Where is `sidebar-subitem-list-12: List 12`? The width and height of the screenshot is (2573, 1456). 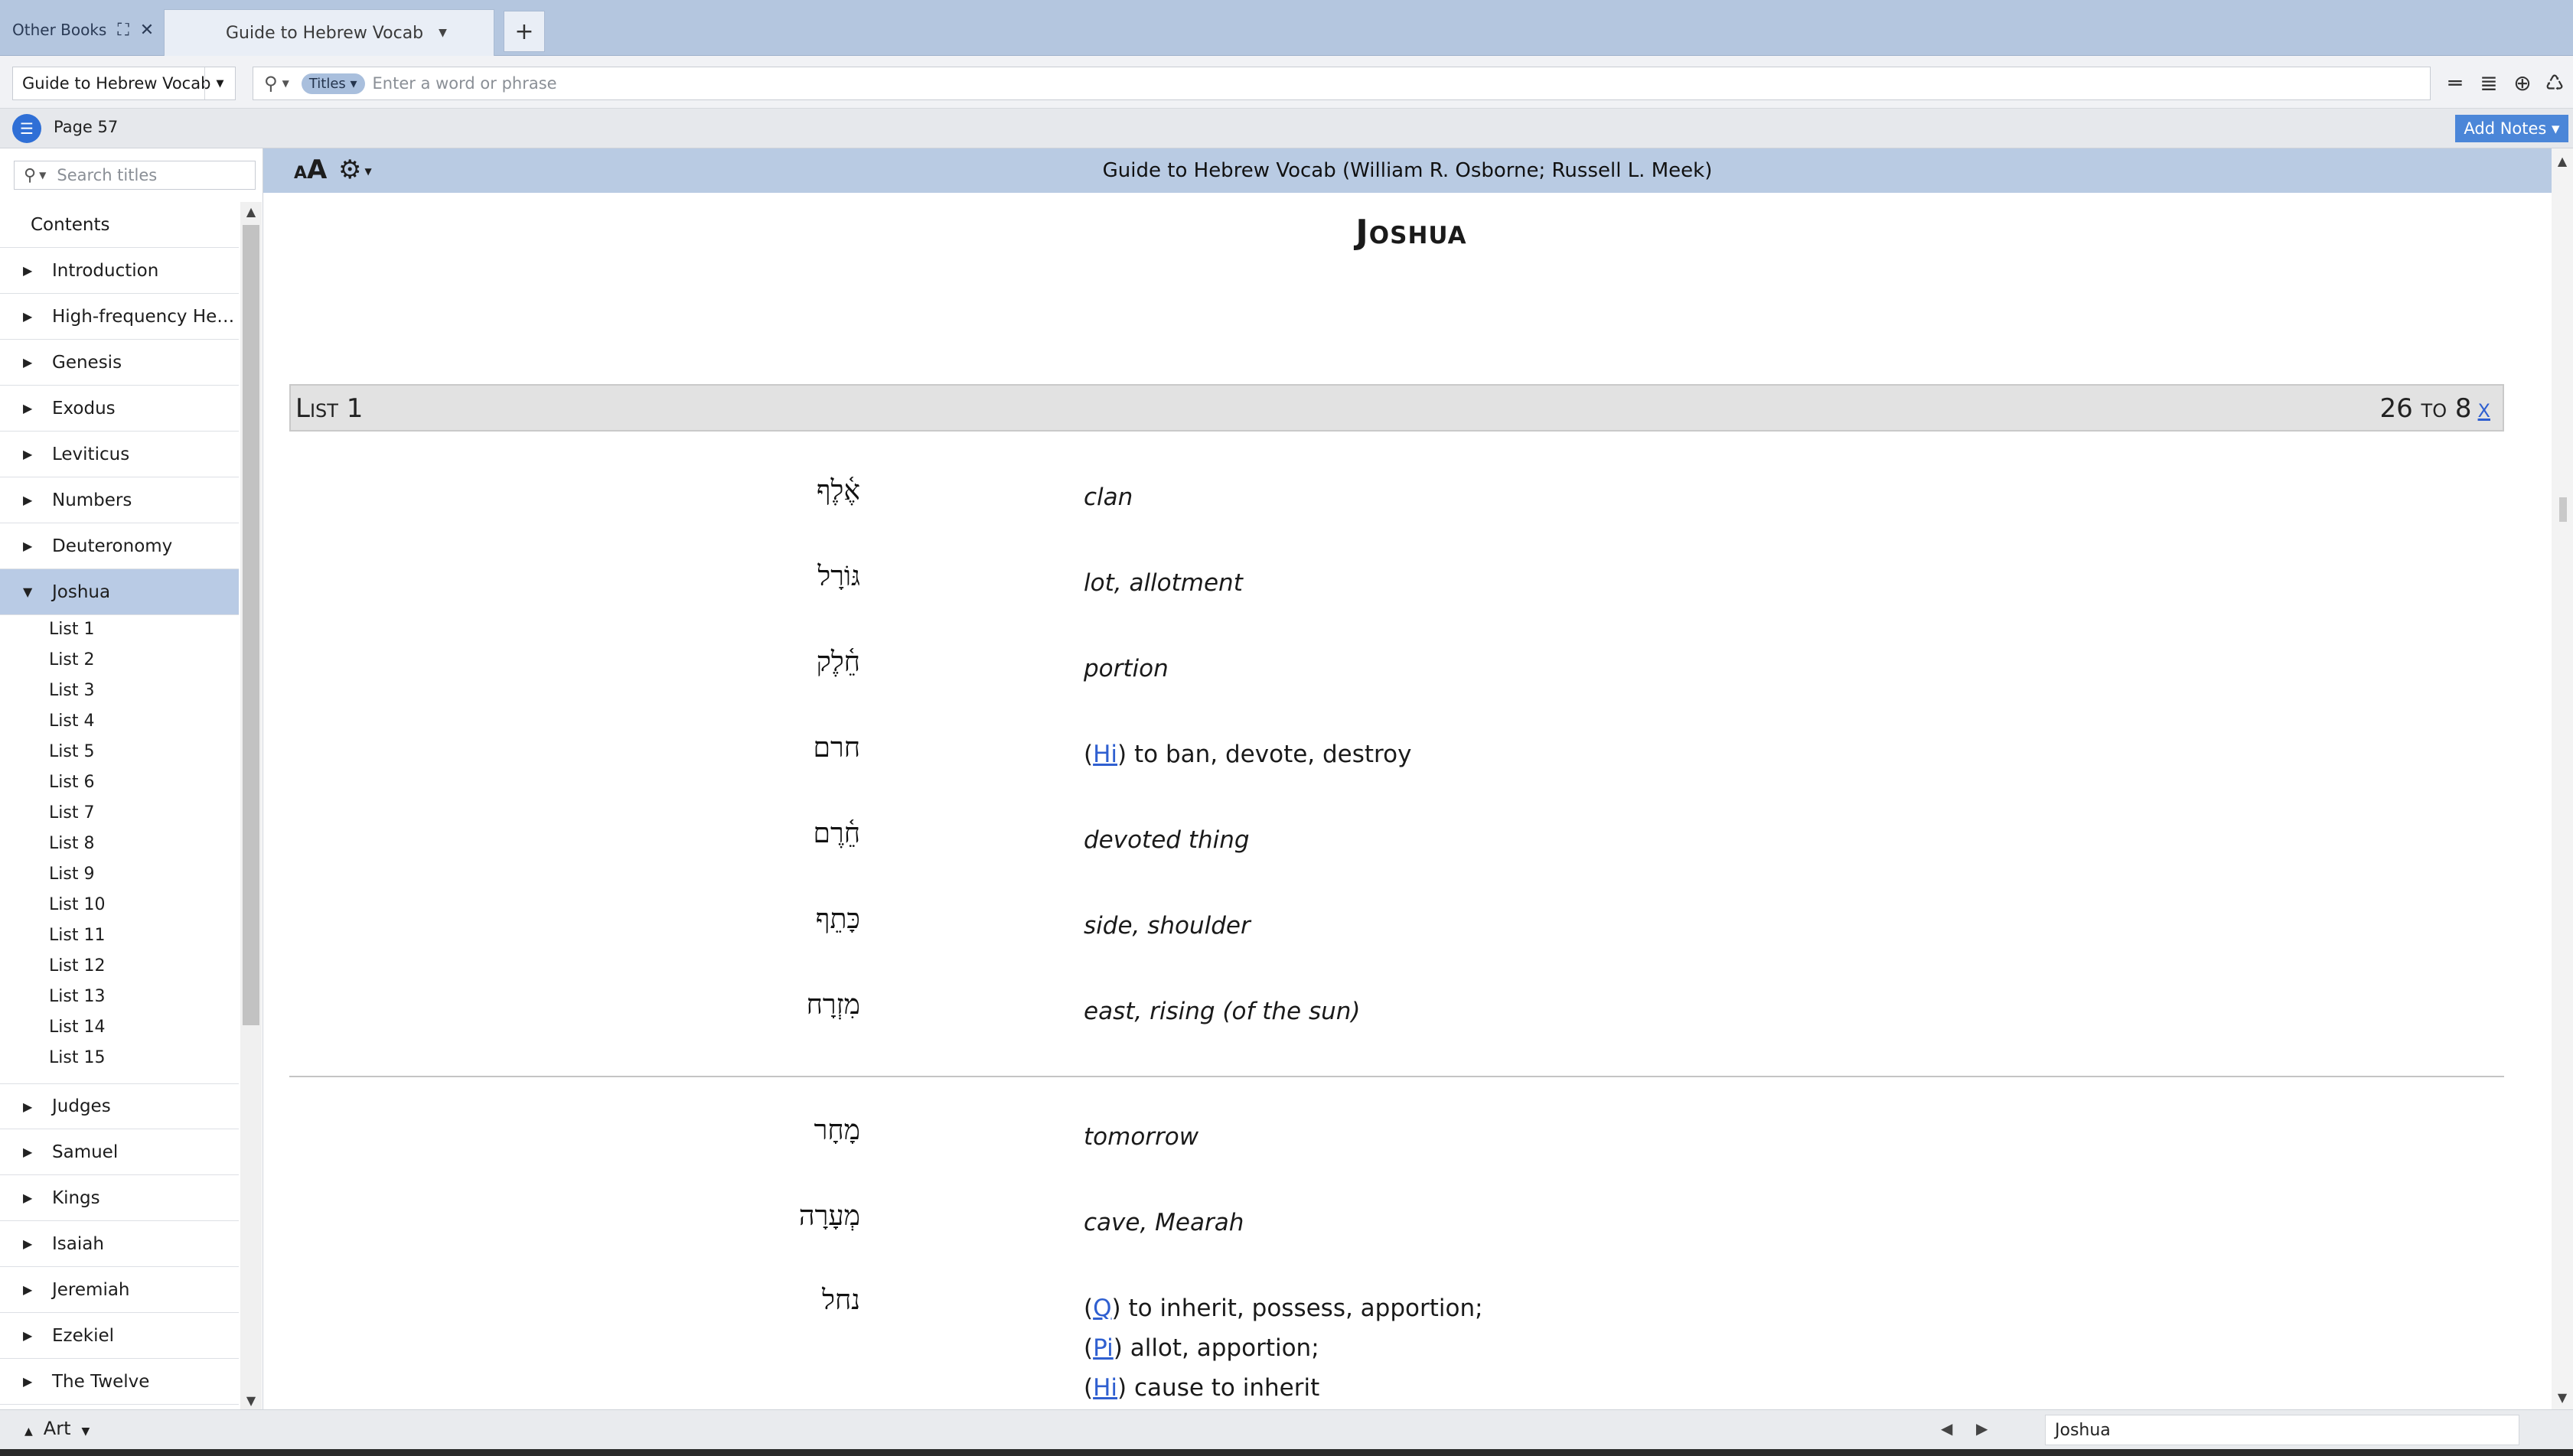 sidebar-subitem-list-12: List 12 is located at coordinates (77, 966).